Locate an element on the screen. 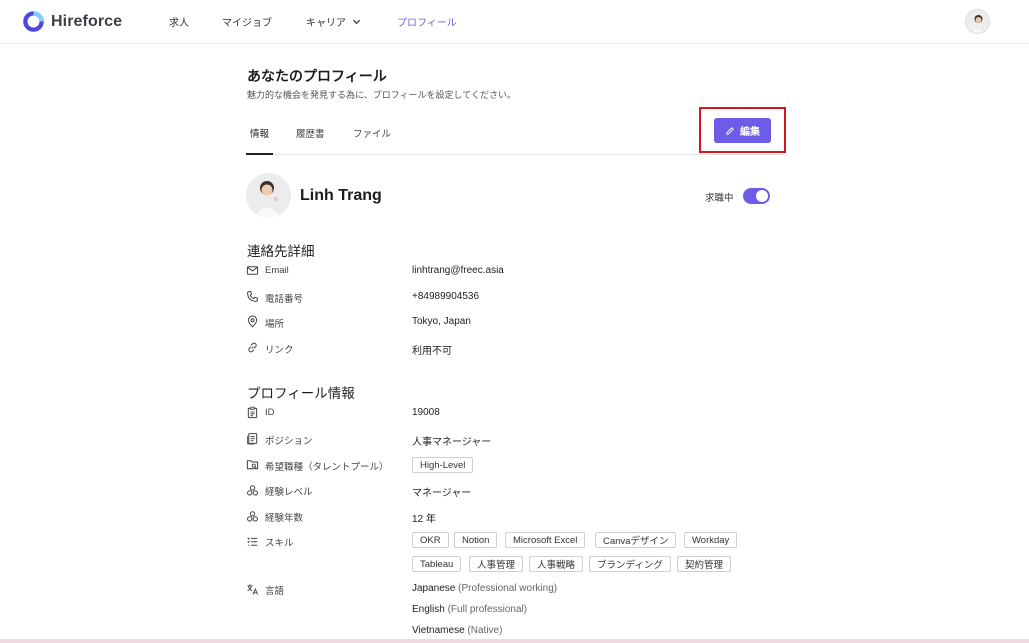 Image resolution: width=1029 pixels, height=643 pixels. contact-value-location: Tokyo, Japan is located at coordinates (441, 321).